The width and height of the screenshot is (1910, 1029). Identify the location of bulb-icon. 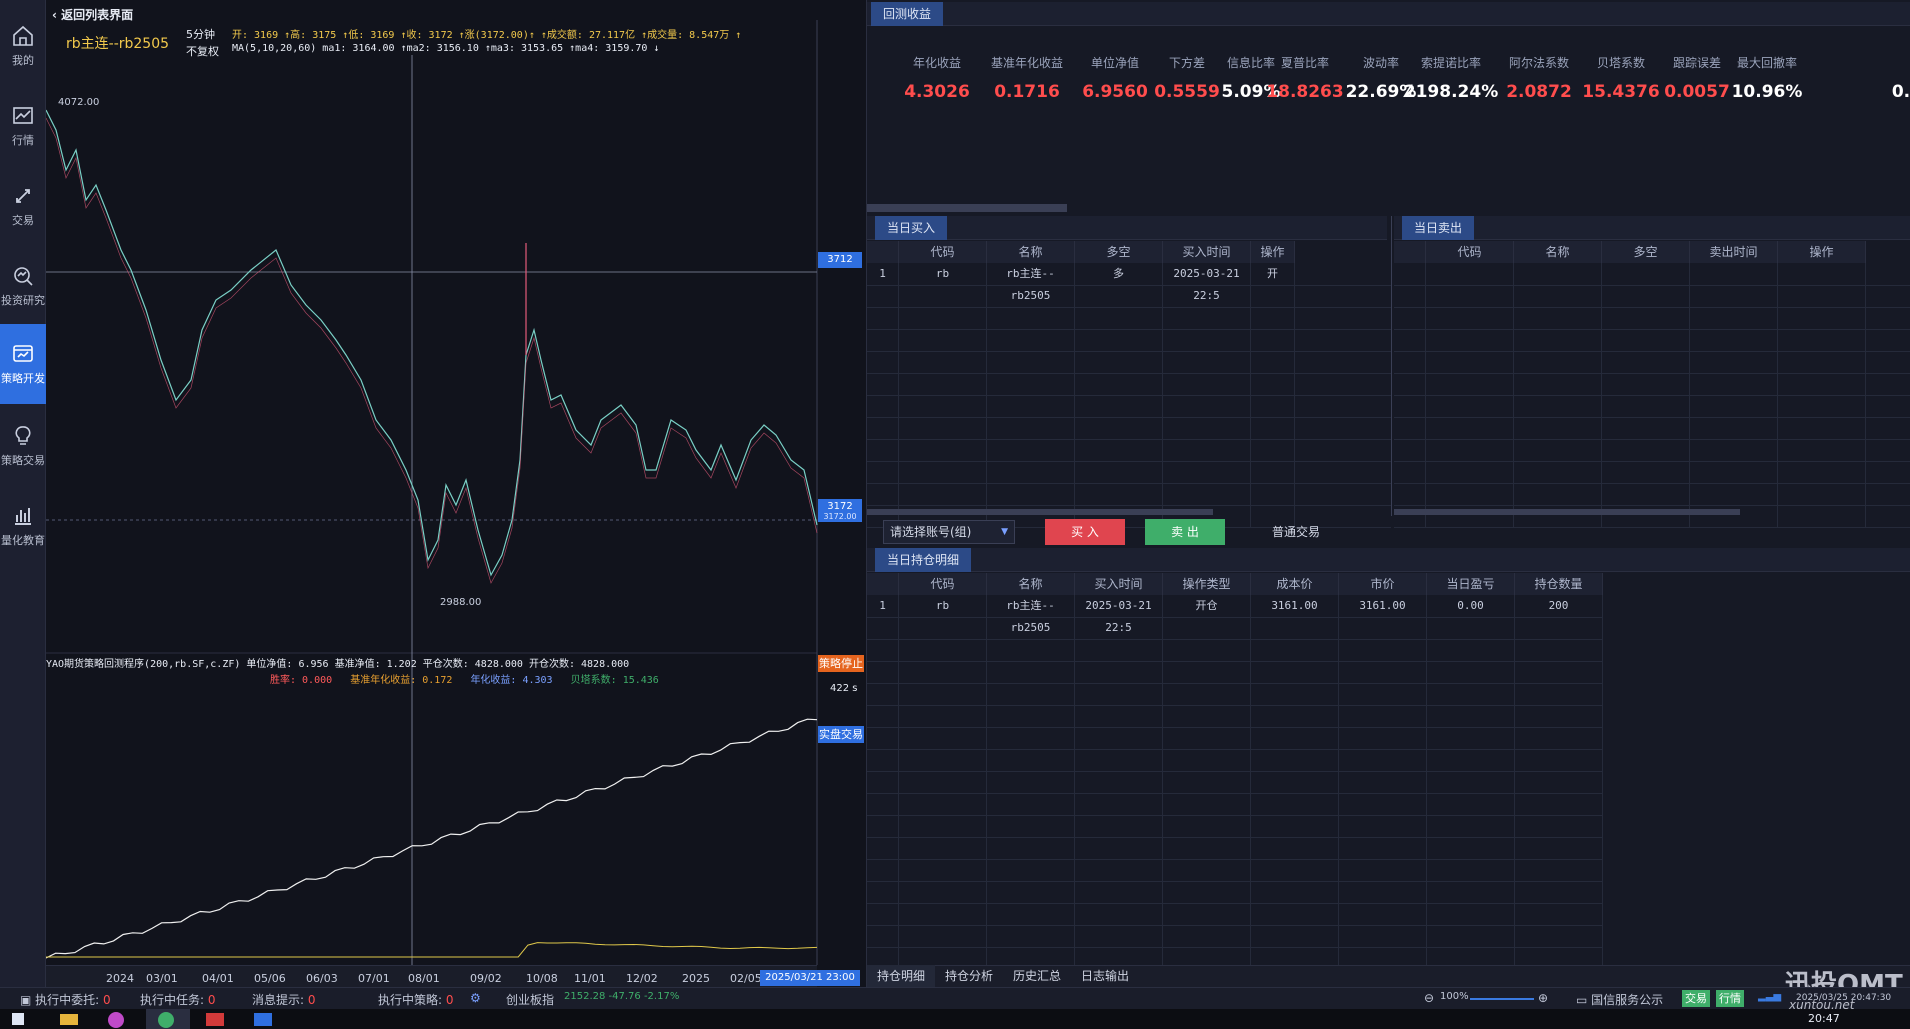
(23, 435).